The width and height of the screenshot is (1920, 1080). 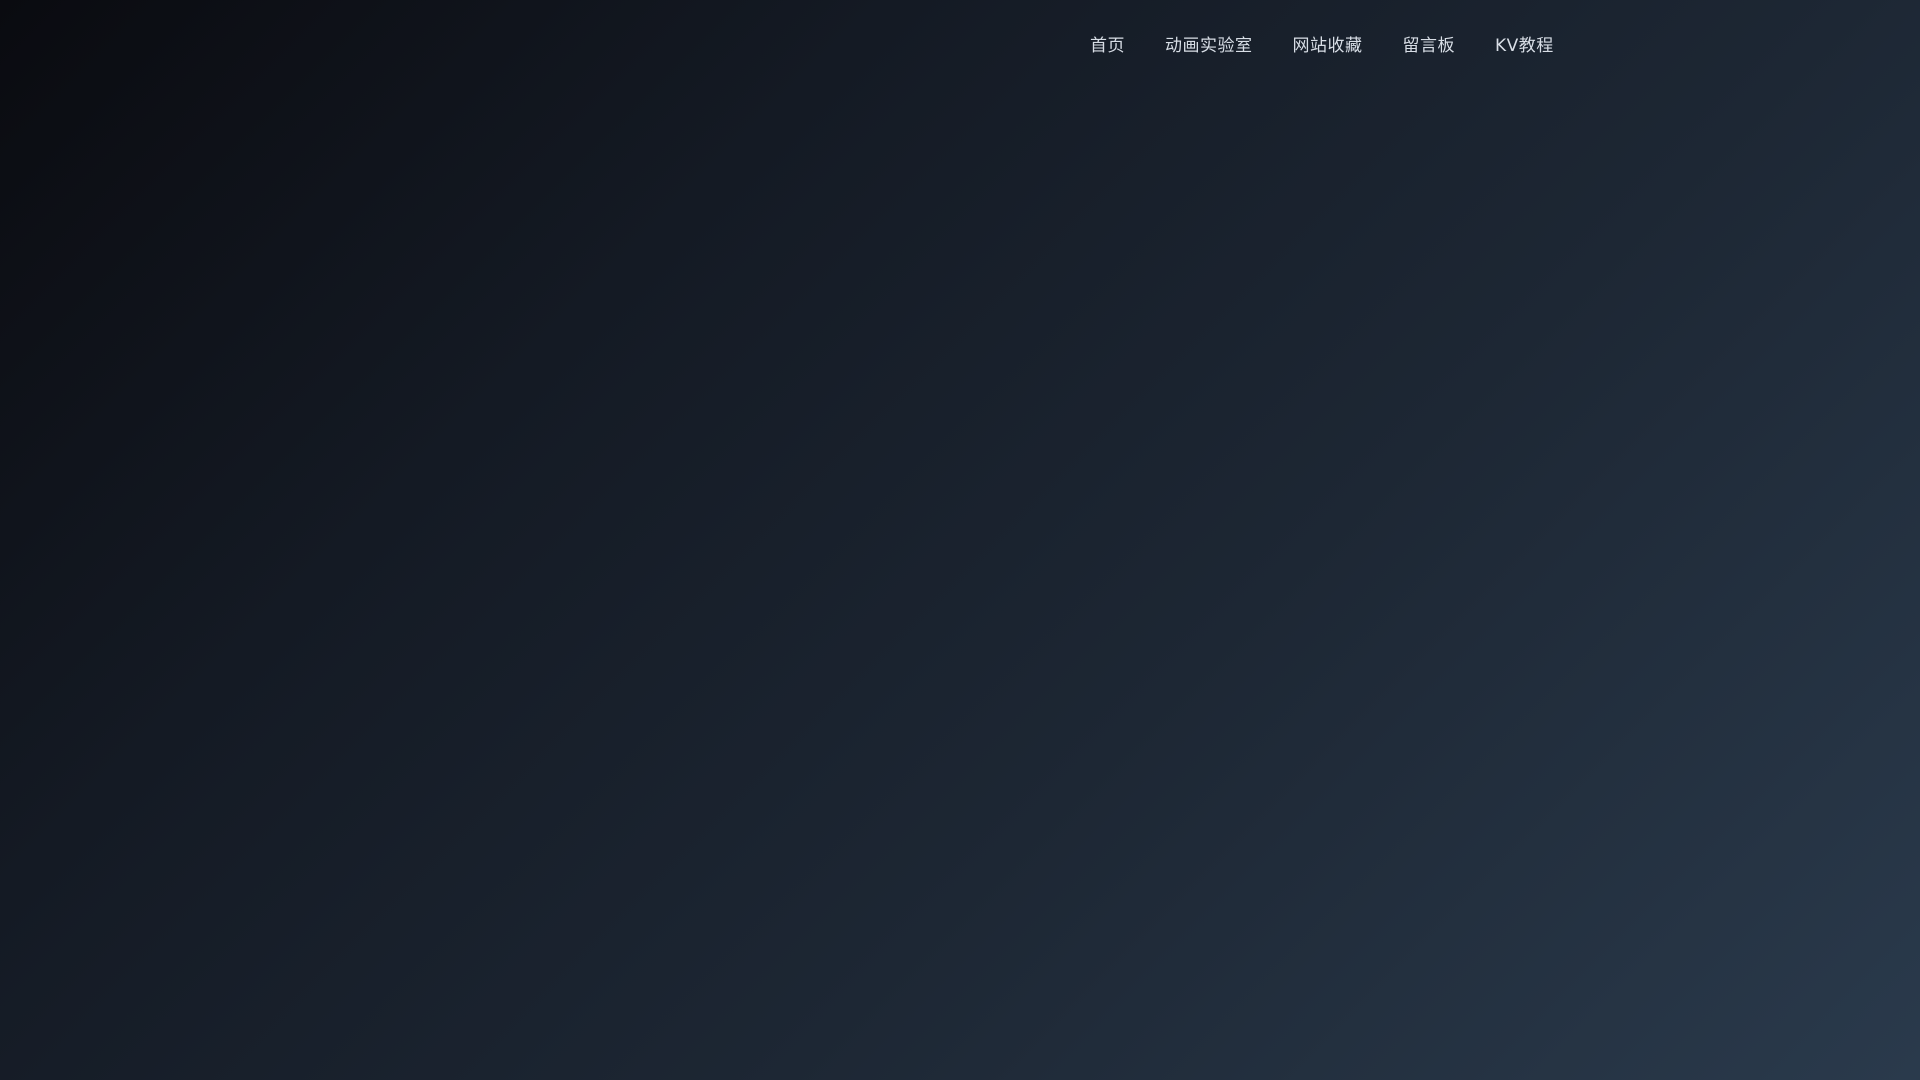 I want to click on nav-item-website-favorites: 网站收藏, so click(x=1328, y=46).